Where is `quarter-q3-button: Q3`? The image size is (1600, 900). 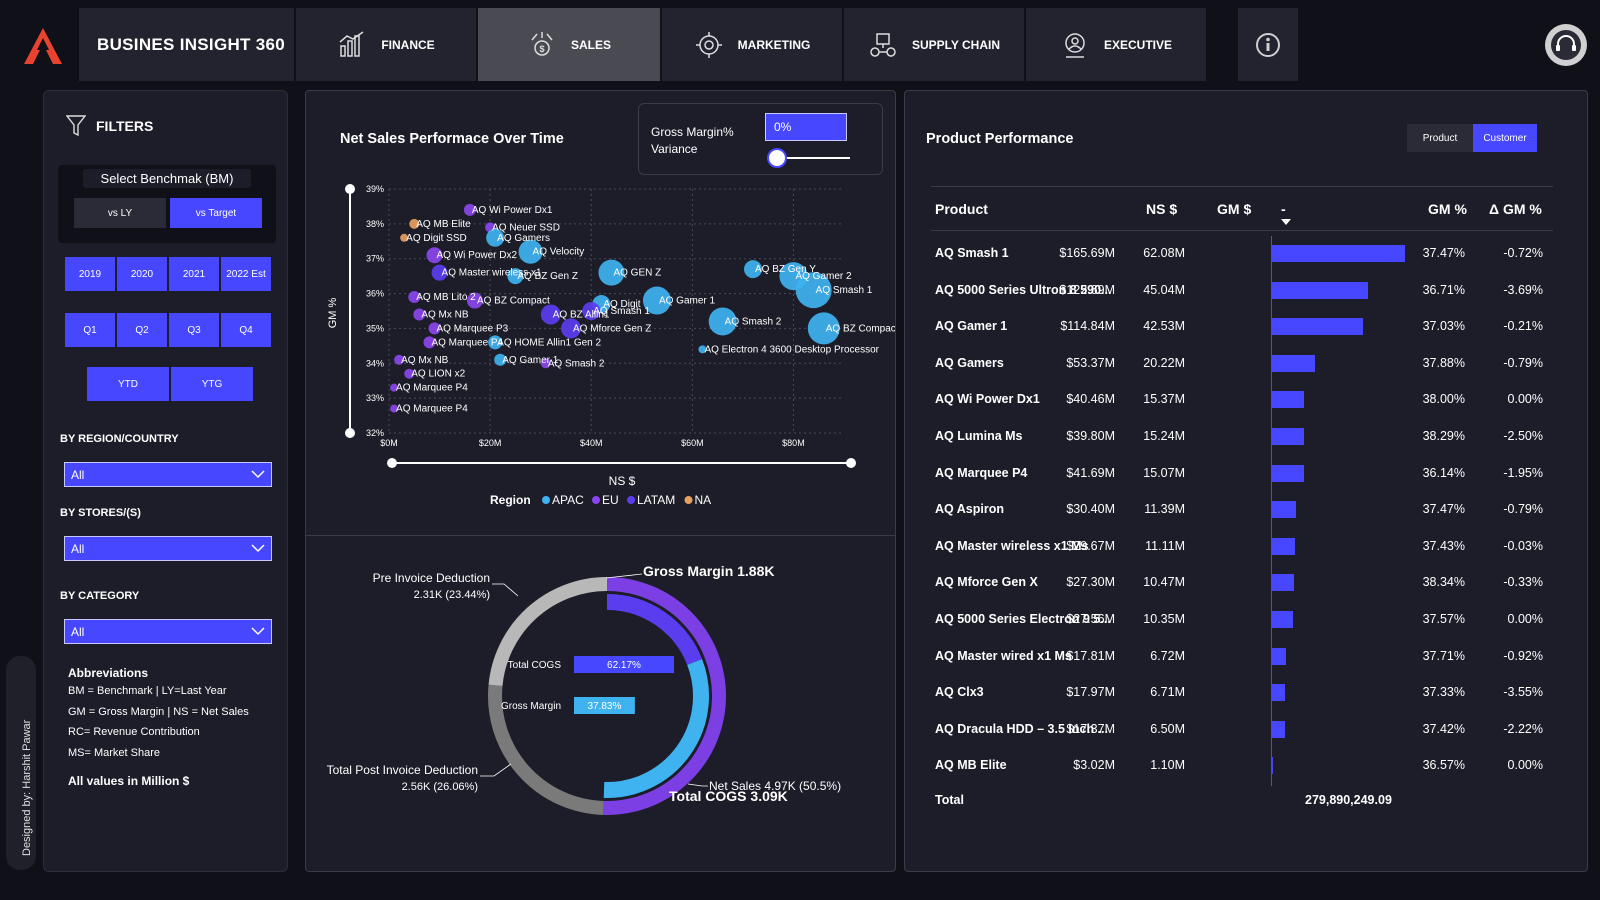
quarter-q3-button: Q3 is located at coordinates (194, 330).